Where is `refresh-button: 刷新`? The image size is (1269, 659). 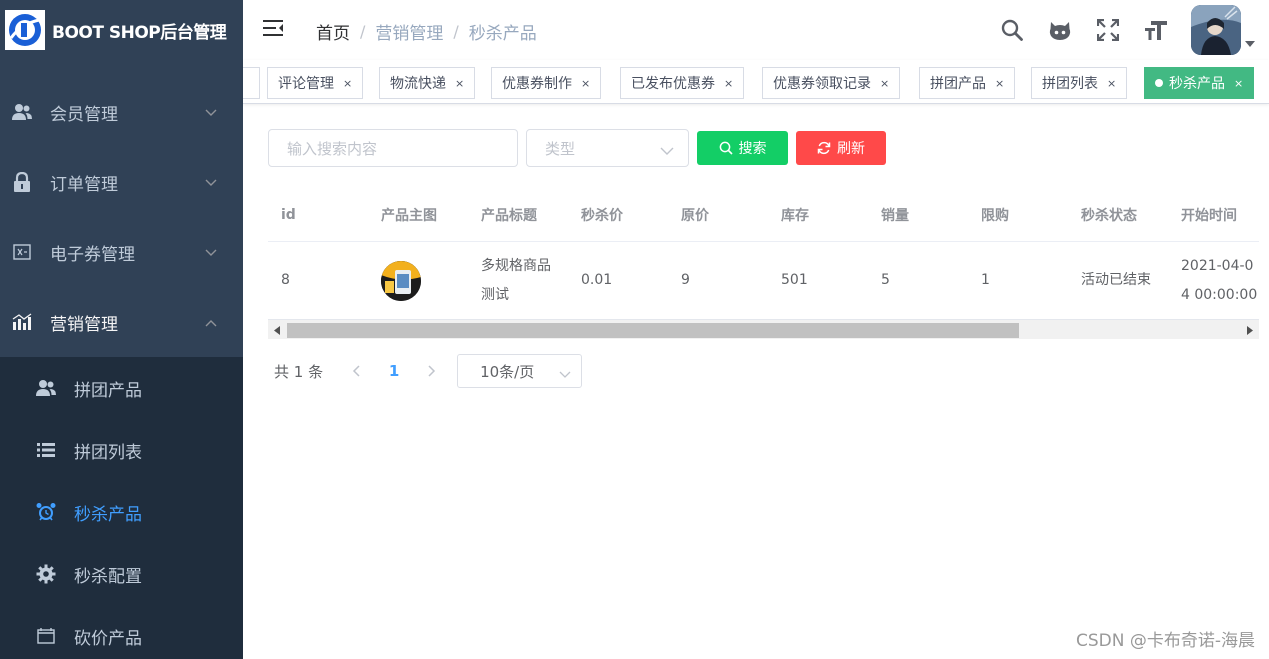
refresh-button: 刷新 is located at coordinates (841, 148).